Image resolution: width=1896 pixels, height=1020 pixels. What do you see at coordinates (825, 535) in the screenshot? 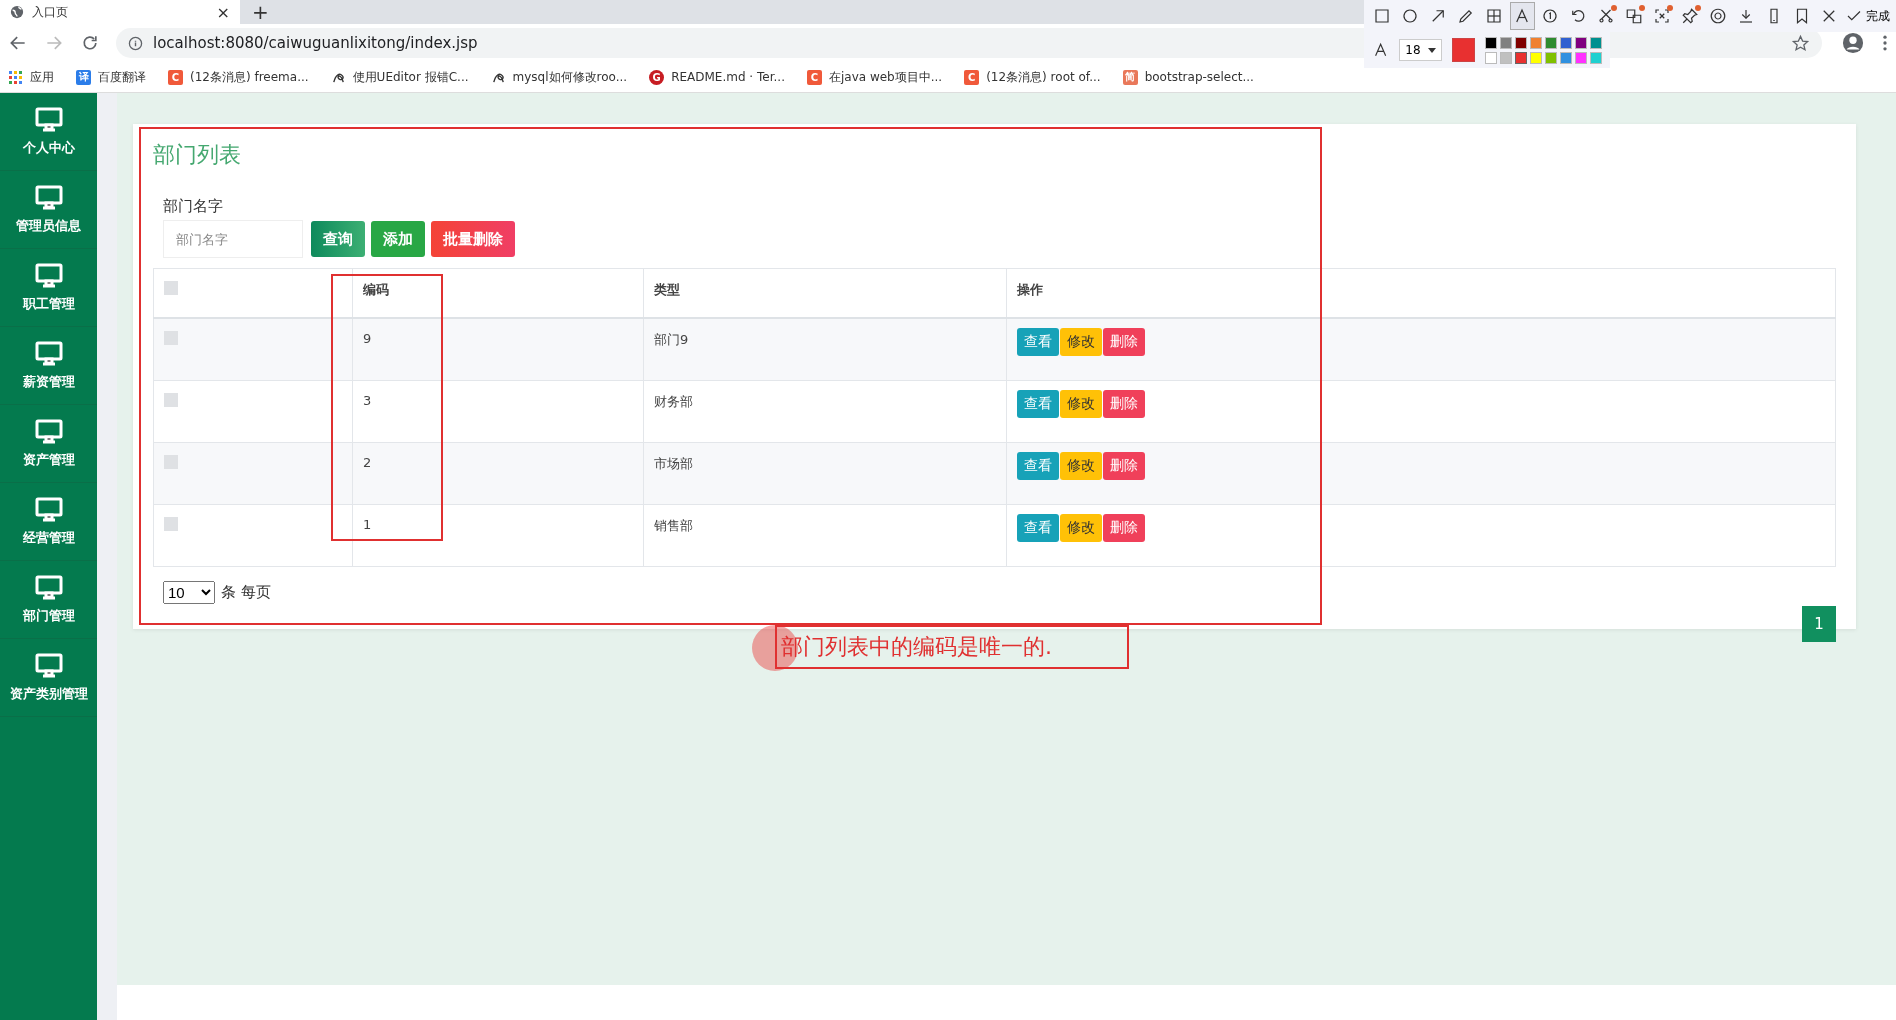
I see `table-cell: 销售部` at bounding box center [825, 535].